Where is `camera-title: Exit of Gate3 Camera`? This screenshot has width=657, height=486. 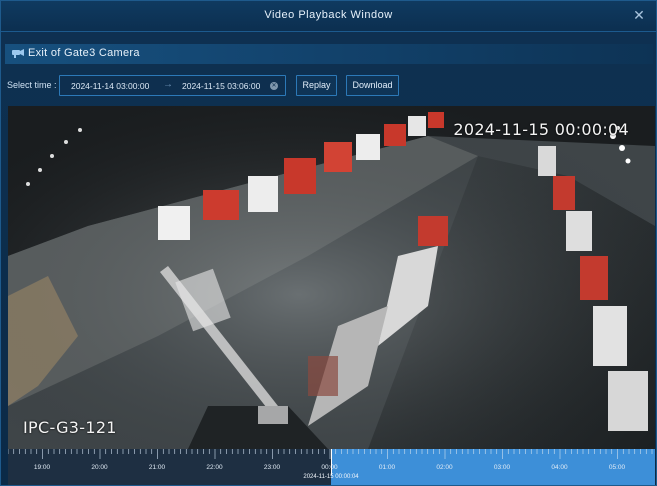 camera-title: Exit of Gate3 Camera is located at coordinates (84, 53).